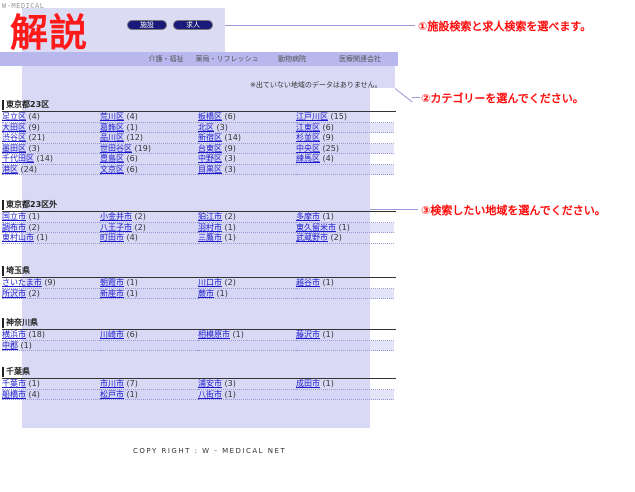 The width and height of the screenshot is (635, 492). Describe the element at coordinates (116, 227) in the screenshot. I see `city-link: 八王子市` at that location.